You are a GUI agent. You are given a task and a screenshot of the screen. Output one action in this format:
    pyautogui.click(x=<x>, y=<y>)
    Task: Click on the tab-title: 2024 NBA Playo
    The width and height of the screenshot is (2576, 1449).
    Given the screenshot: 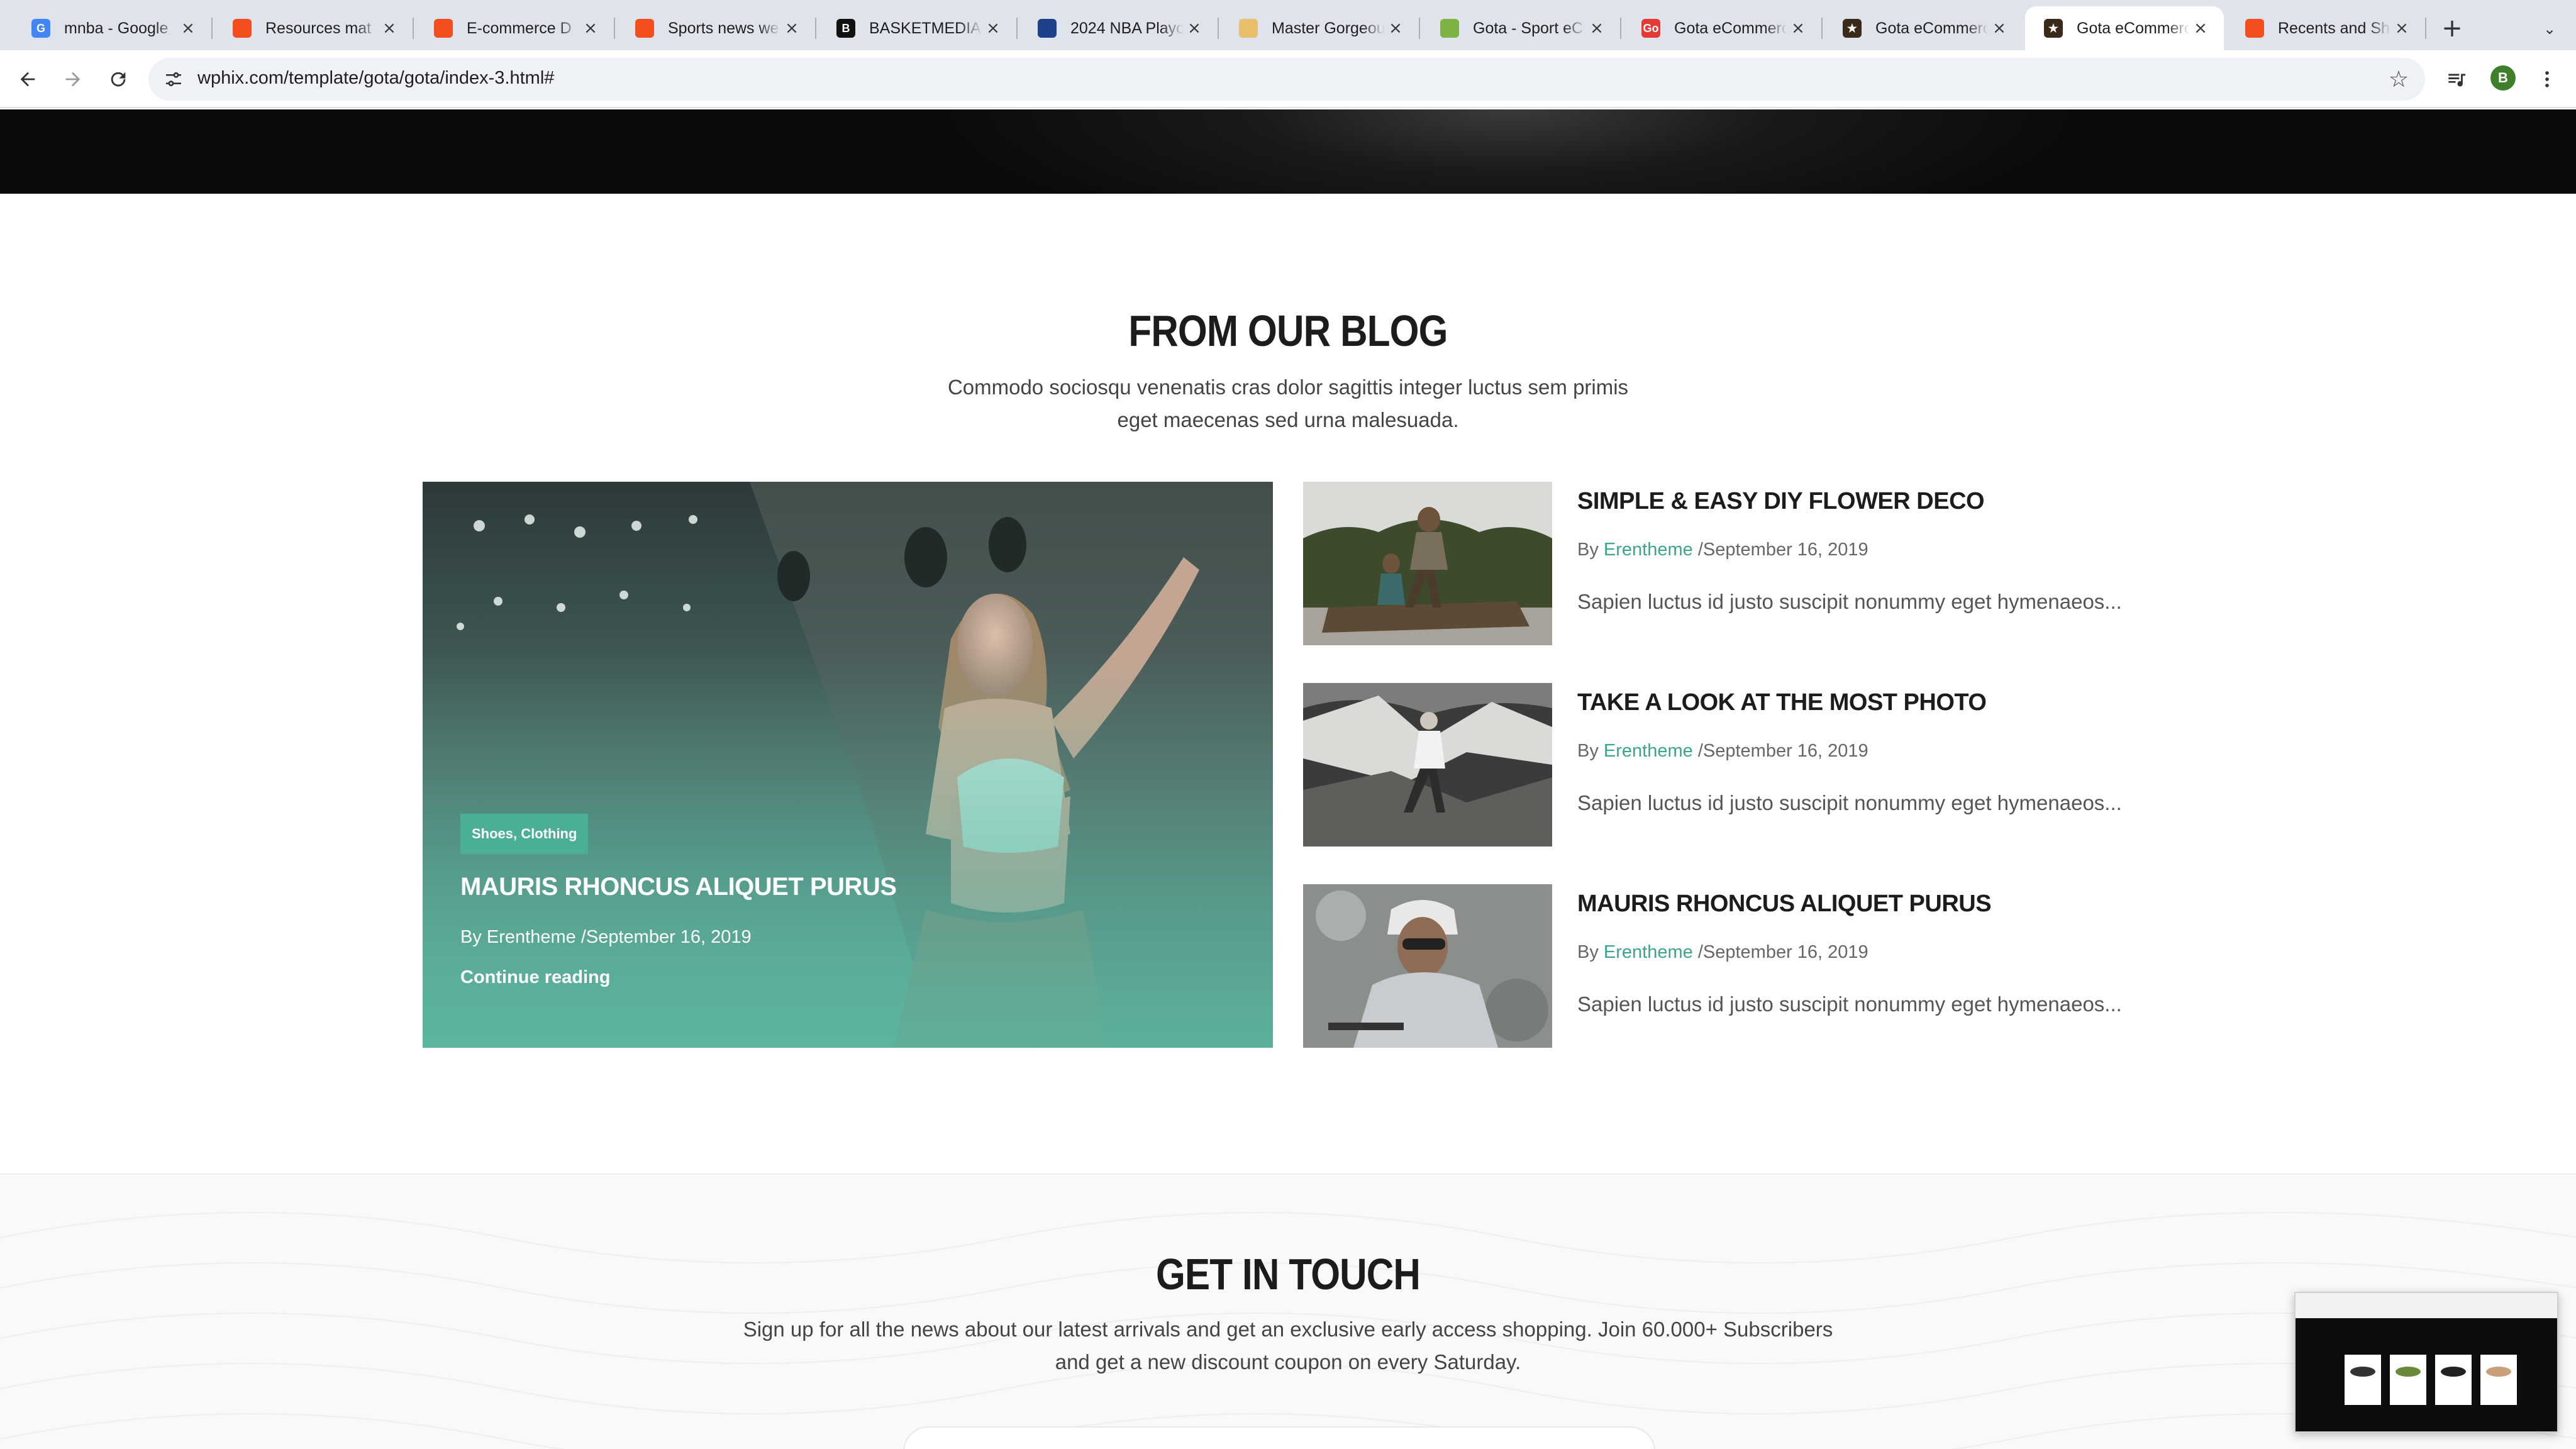 What is the action you would take?
    pyautogui.click(x=1127, y=28)
    